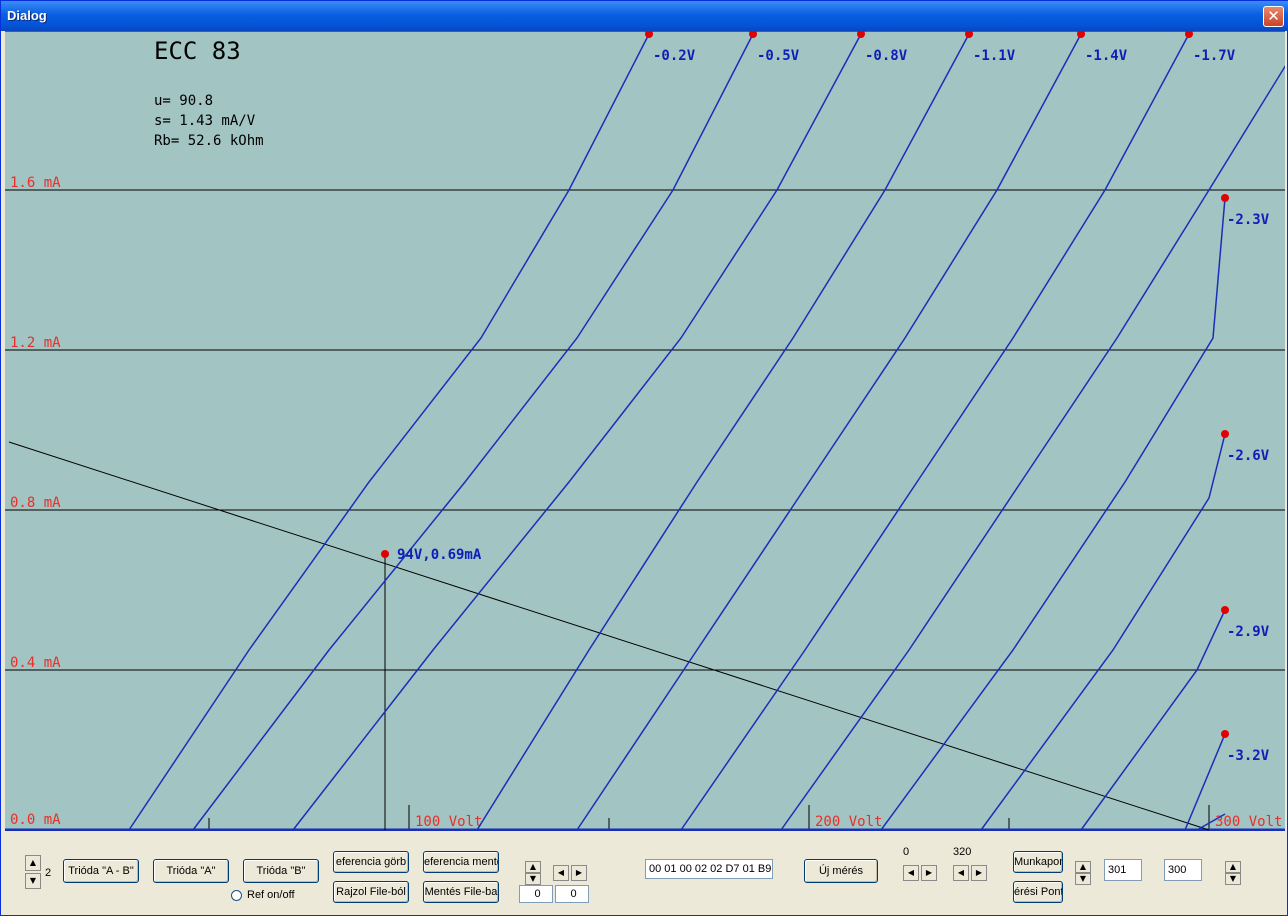  Describe the element at coordinates (841, 871) in the screenshot. I see `uj-meres-button: Új mérés` at that location.